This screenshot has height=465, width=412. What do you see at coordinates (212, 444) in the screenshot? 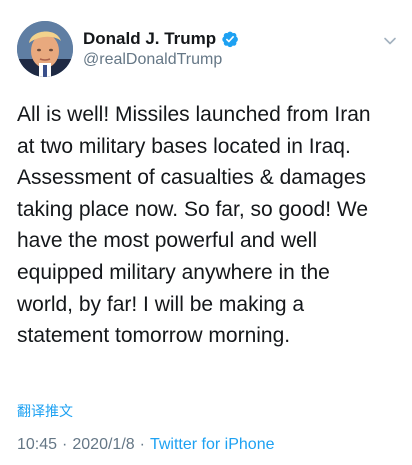
I see `tweet-source-link: Twitter for iPhone` at bounding box center [212, 444].